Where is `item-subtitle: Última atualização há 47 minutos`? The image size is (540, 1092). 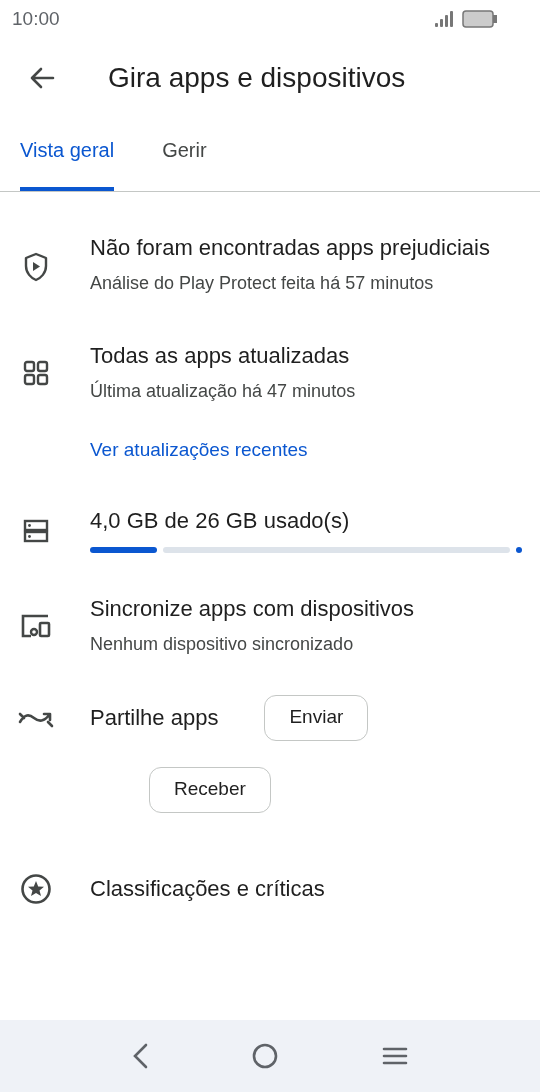
item-subtitle: Última atualização há 47 minutos is located at coordinates (223, 391).